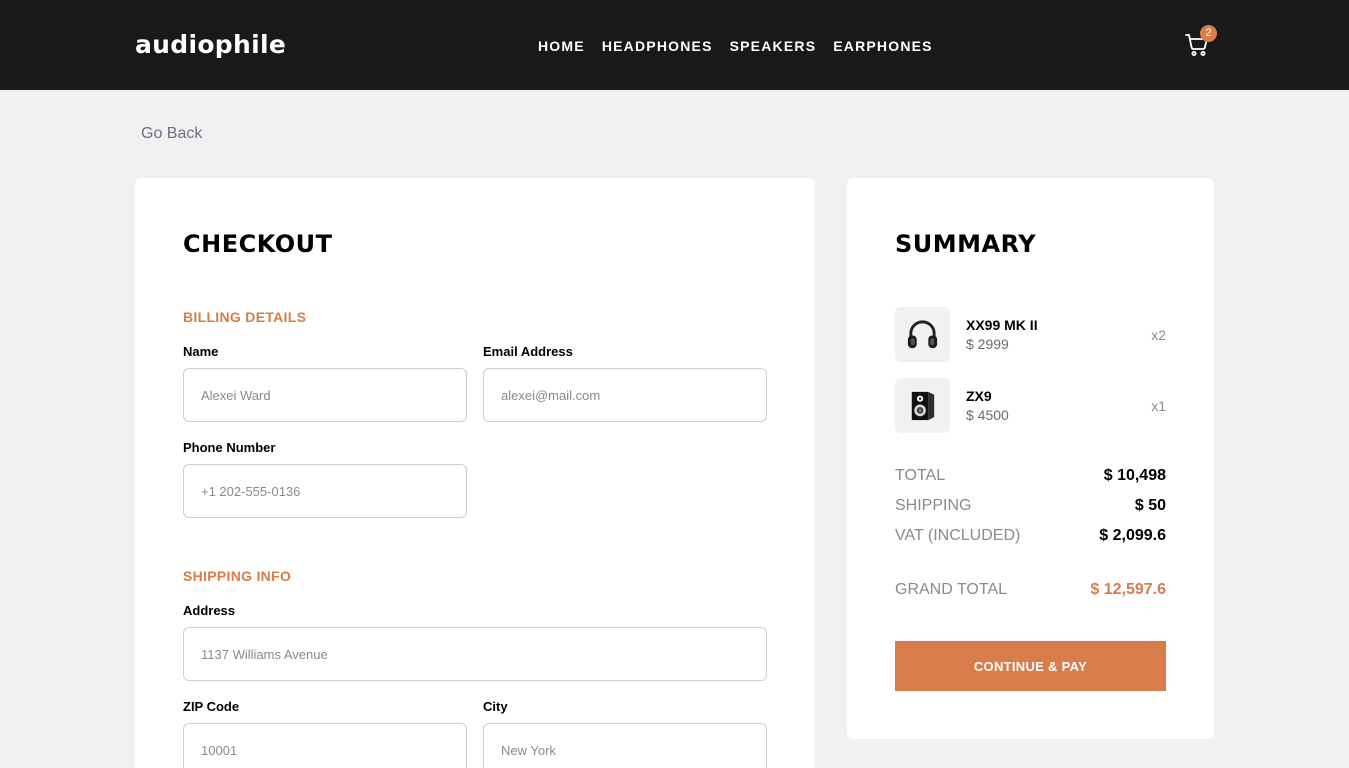  What do you see at coordinates (258, 244) in the screenshot?
I see `checkout-title: CHECKOUT` at bounding box center [258, 244].